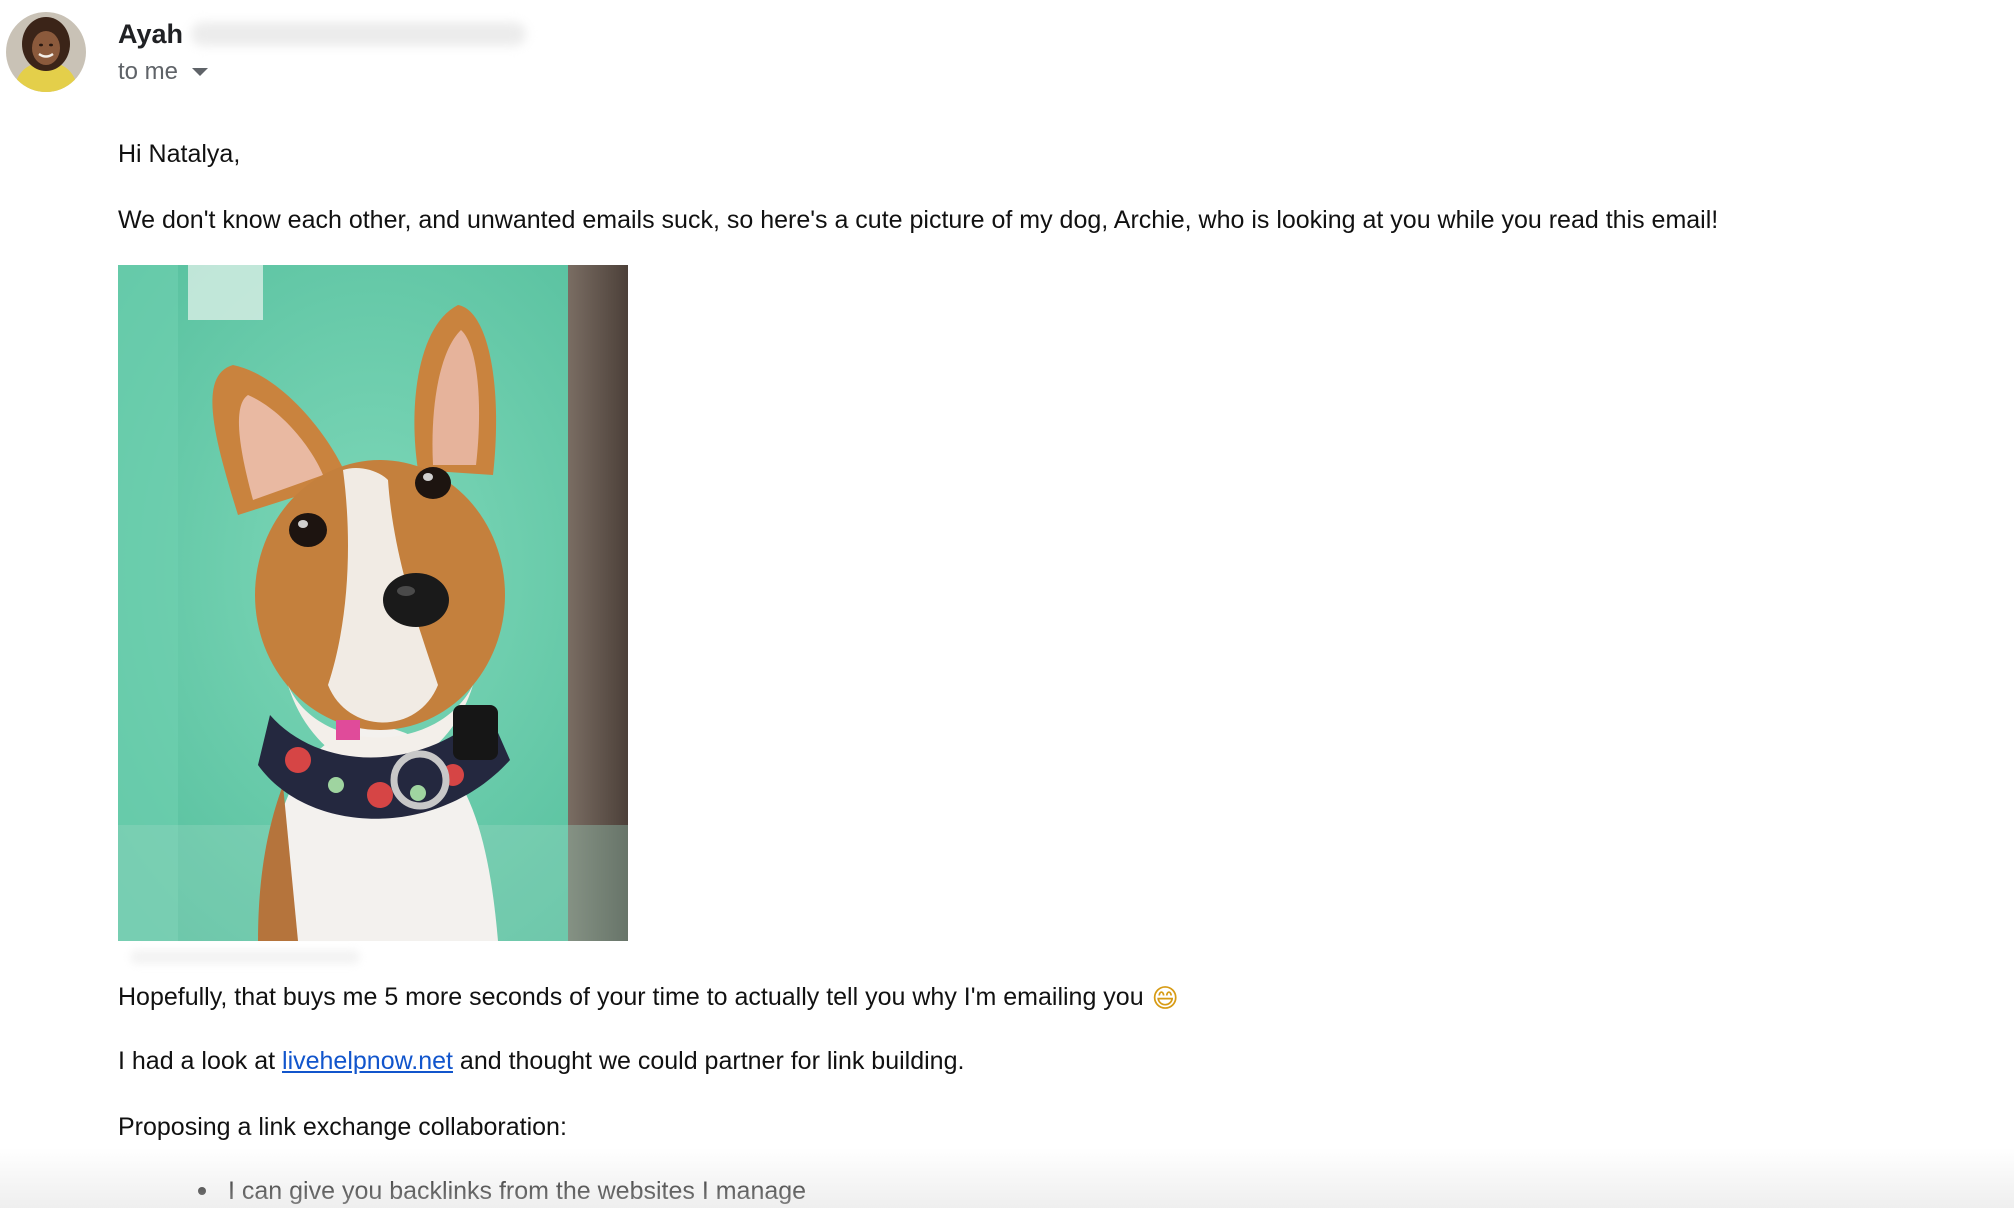  Describe the element at coordinates (342, 1127) in the screenshot. I see `email-proposal-paragraph: Proposing a link exchange collaboration:` at that location.